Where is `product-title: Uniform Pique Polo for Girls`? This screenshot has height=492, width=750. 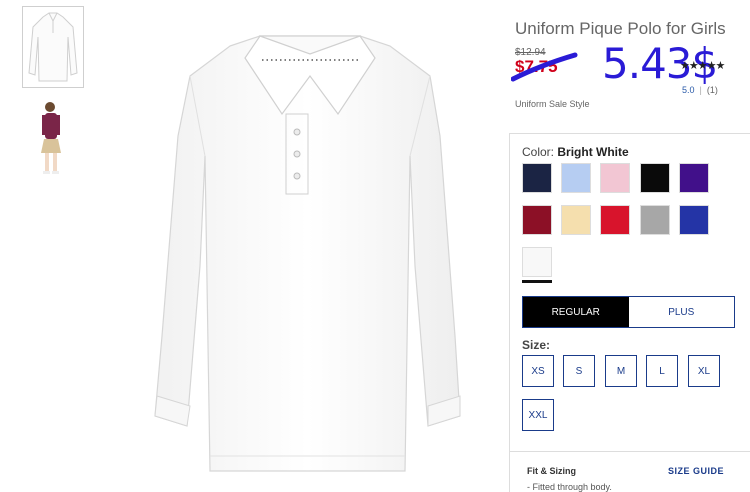
product-title: Uniform Pique Polo for Girls is located at coordinates (620, 28).